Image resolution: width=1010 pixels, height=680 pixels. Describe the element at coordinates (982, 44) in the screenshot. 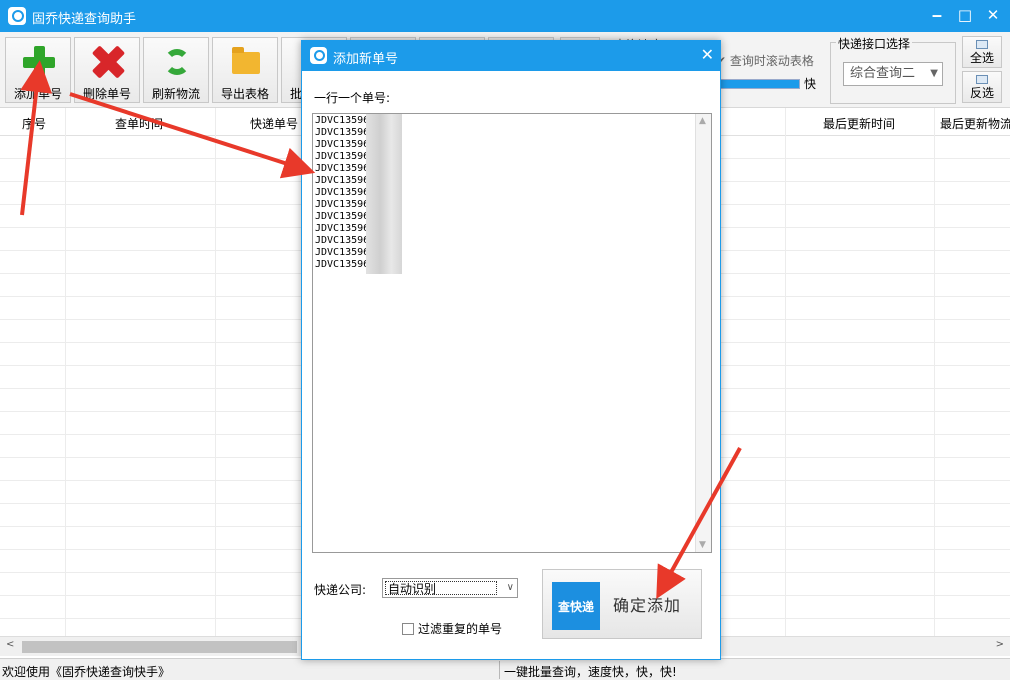

I see `select-all-icon` at that location.